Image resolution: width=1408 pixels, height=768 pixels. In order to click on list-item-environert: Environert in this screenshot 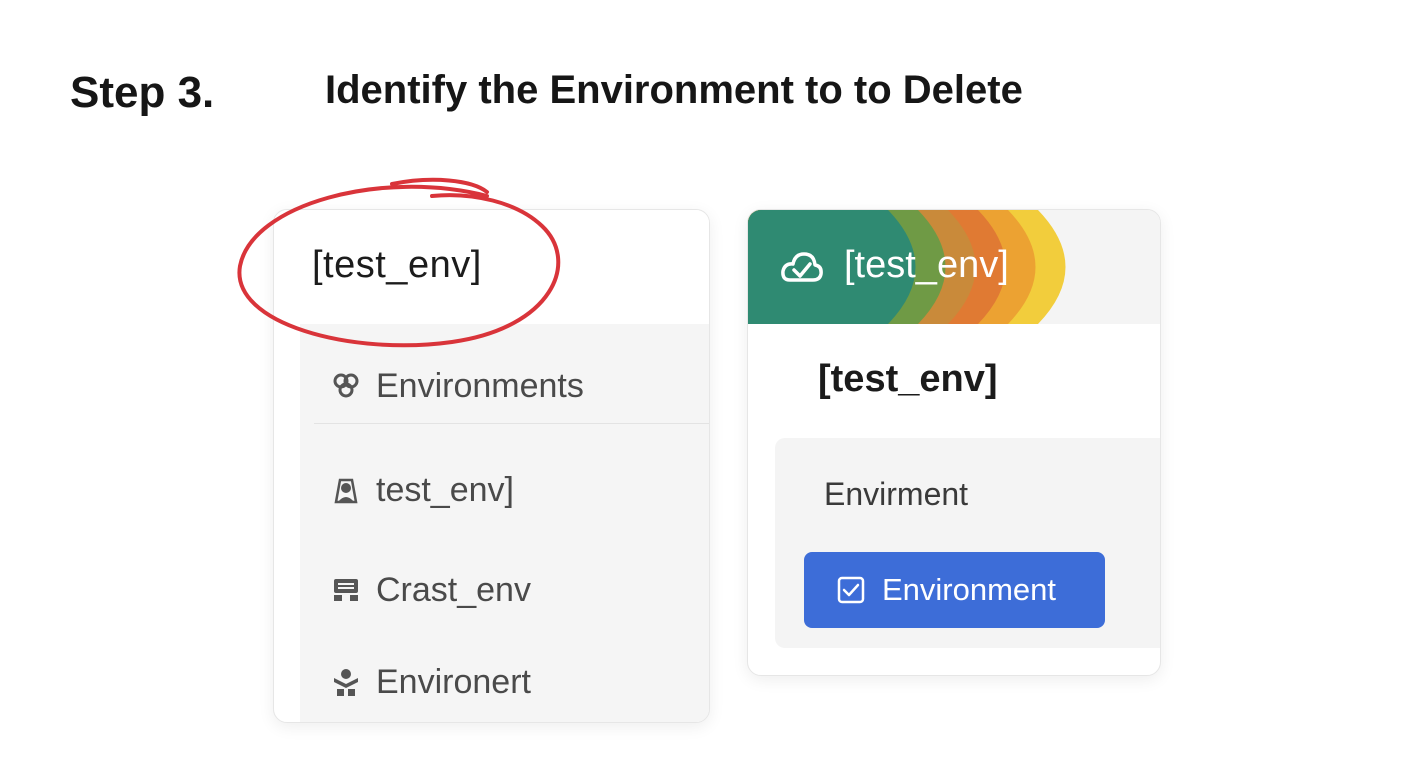, I will do `click(504, 682)`.